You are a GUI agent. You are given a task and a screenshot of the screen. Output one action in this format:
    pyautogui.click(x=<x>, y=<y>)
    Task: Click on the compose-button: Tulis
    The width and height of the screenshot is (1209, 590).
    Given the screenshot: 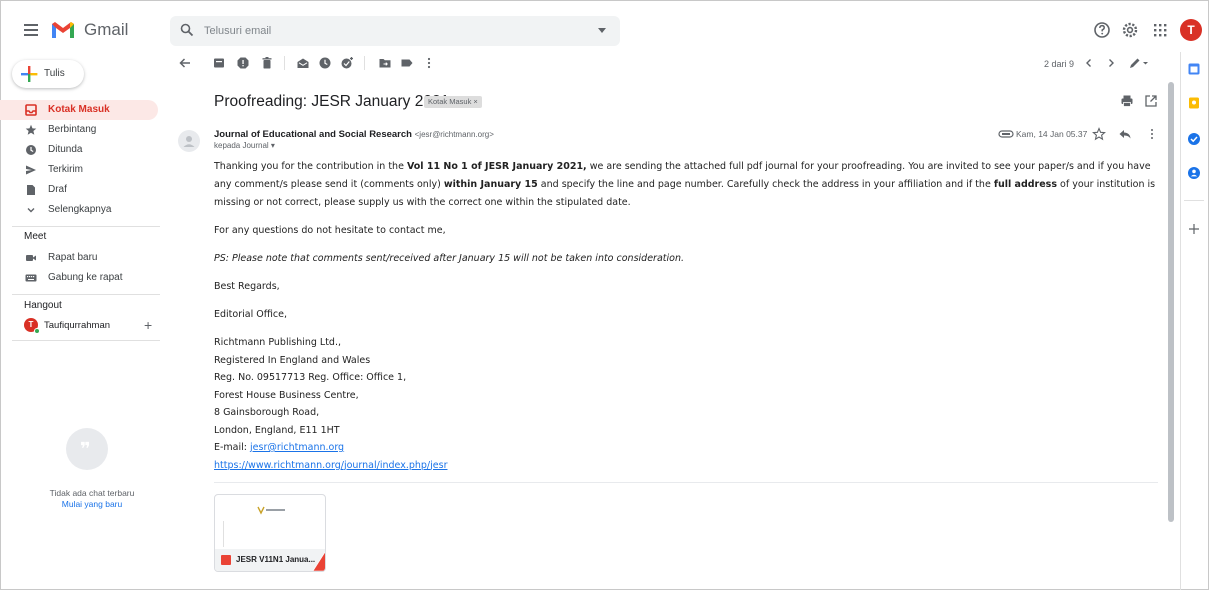 What is the action you would take?
    pyautogui.click(x=48, y=74)
    